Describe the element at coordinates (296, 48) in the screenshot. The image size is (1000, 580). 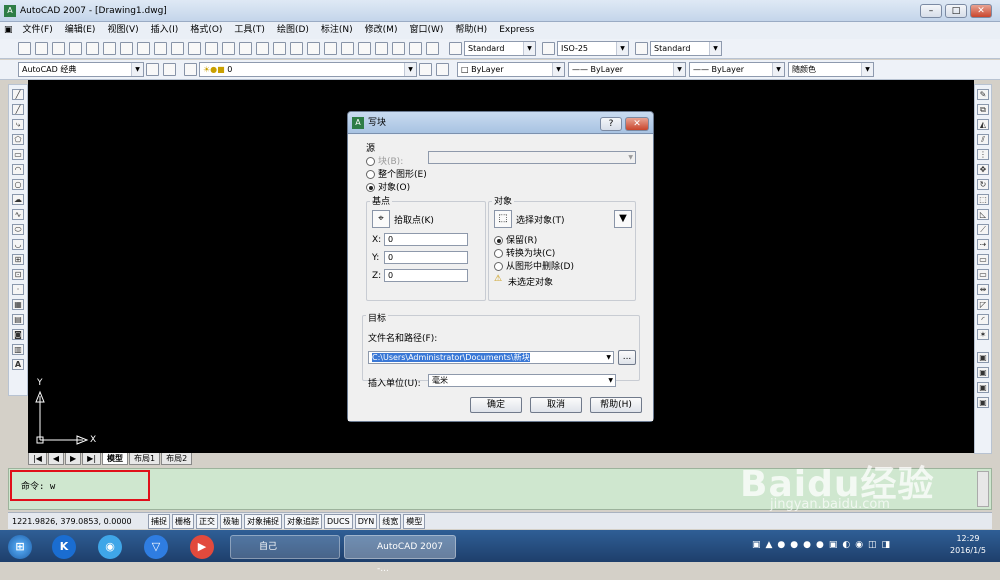
I see `zoom-window-icon` at that location.